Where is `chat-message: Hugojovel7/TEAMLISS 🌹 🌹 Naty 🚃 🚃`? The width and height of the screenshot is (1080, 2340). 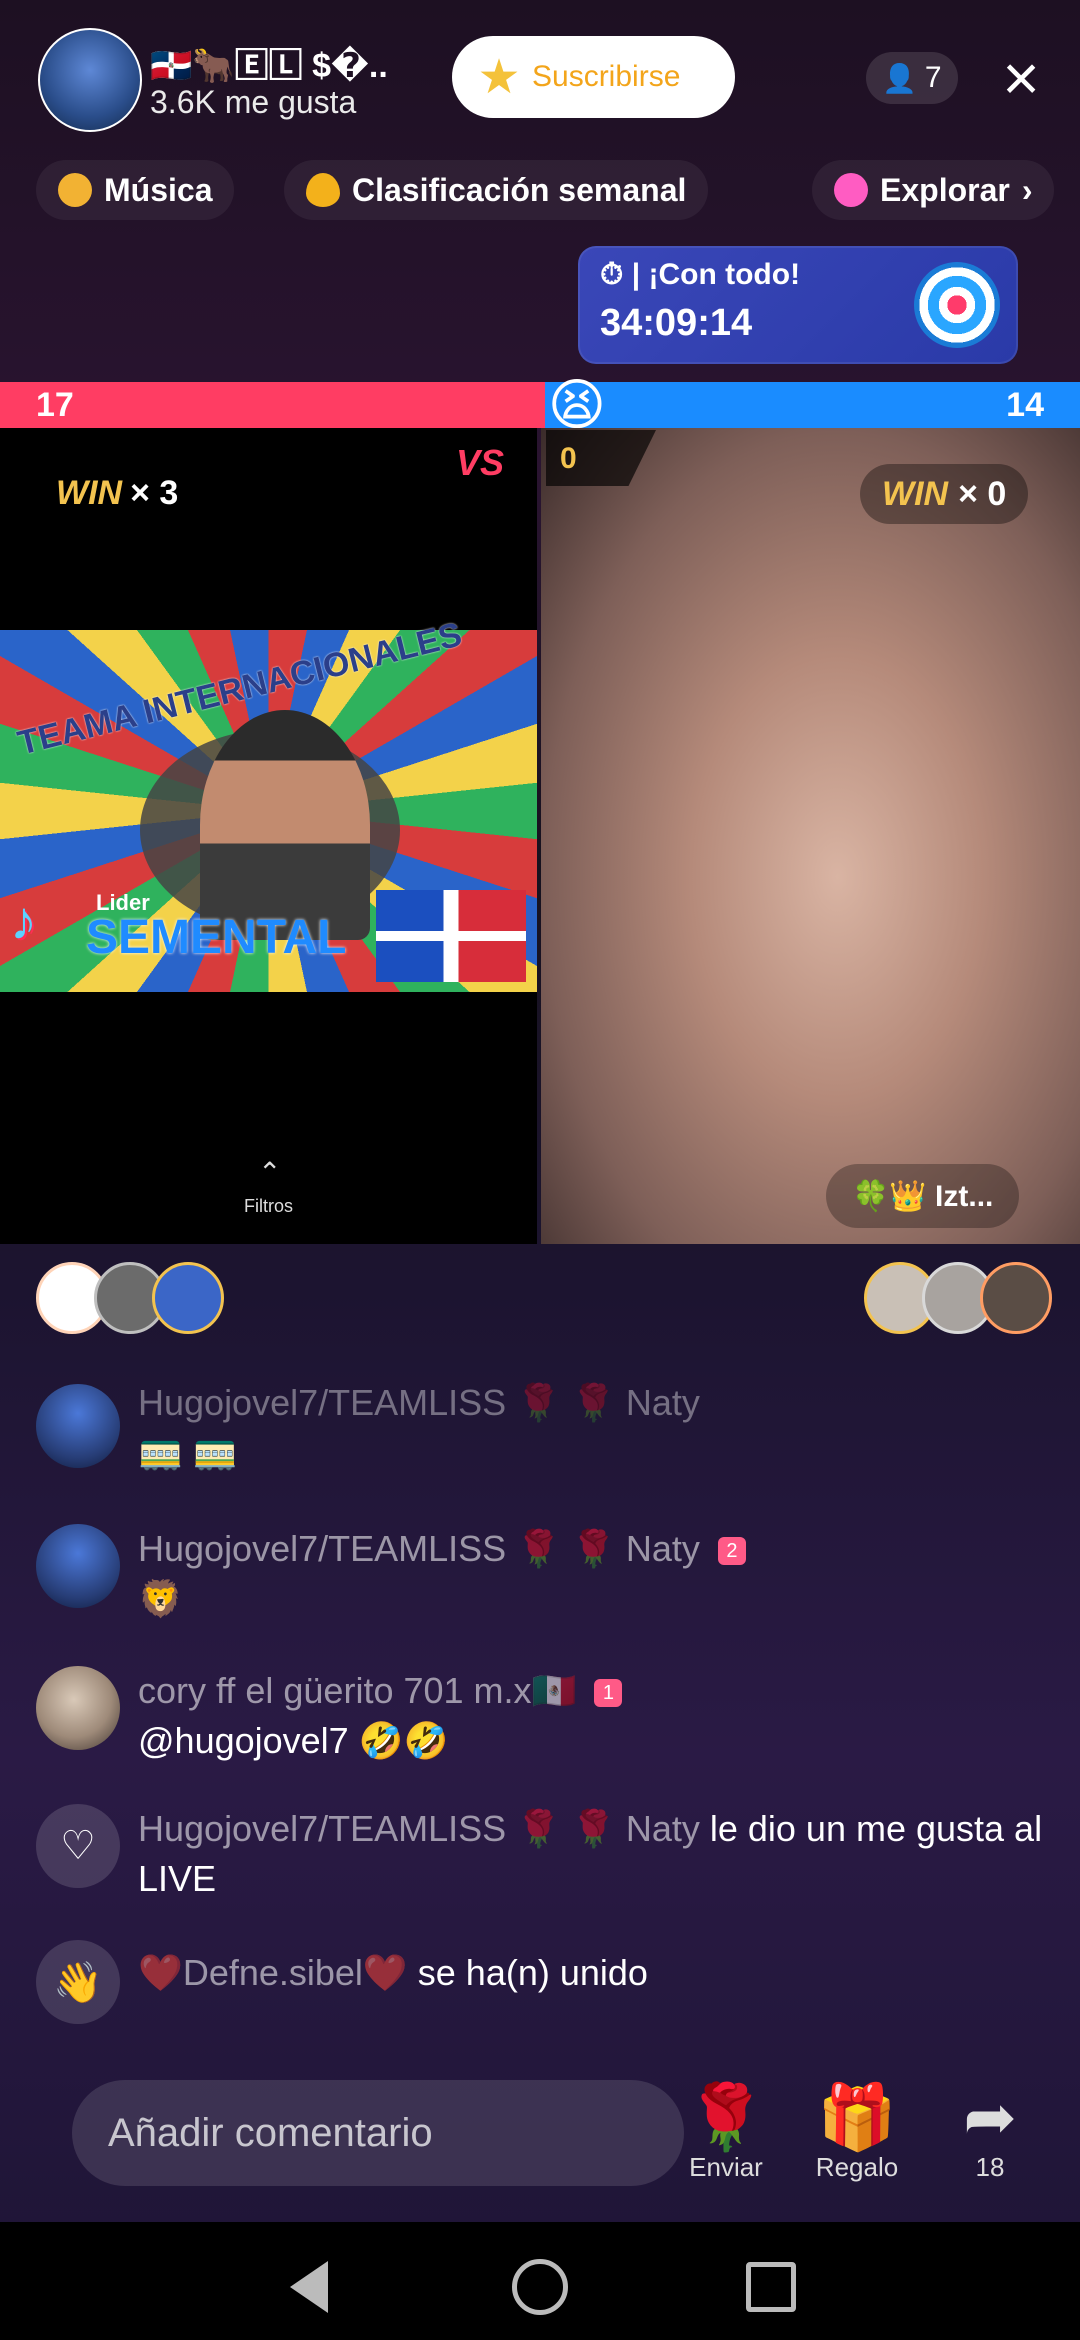 chat-message: Hugojovel7/TEAMLISS 🌹 🌹 Naty 🚃 🚃 is located at coordinates (546, 1443).